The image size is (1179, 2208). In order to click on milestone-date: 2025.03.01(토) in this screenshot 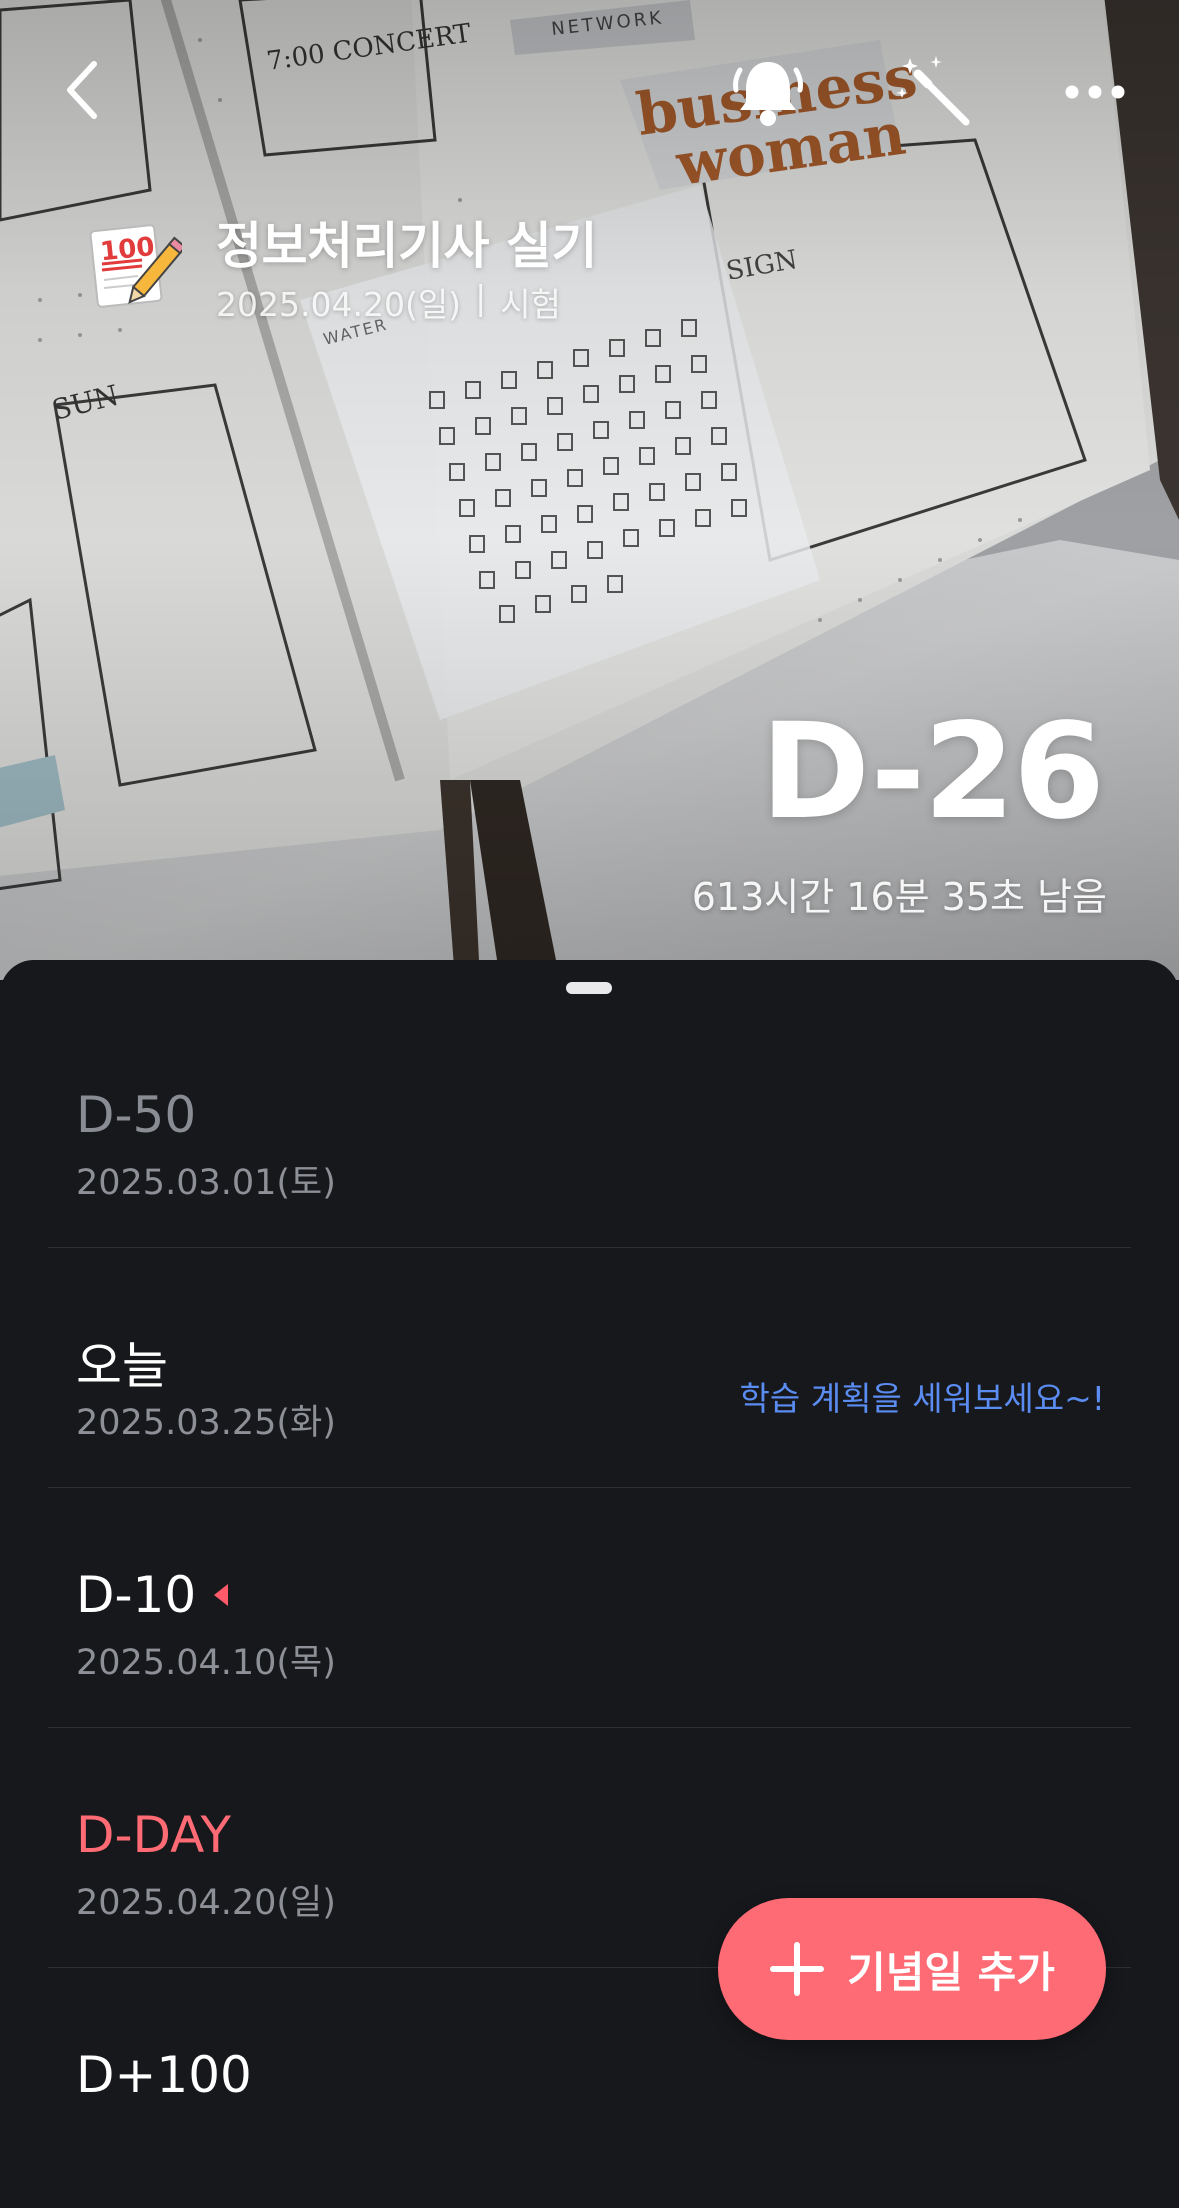, I will do `click(206, 1183)`.